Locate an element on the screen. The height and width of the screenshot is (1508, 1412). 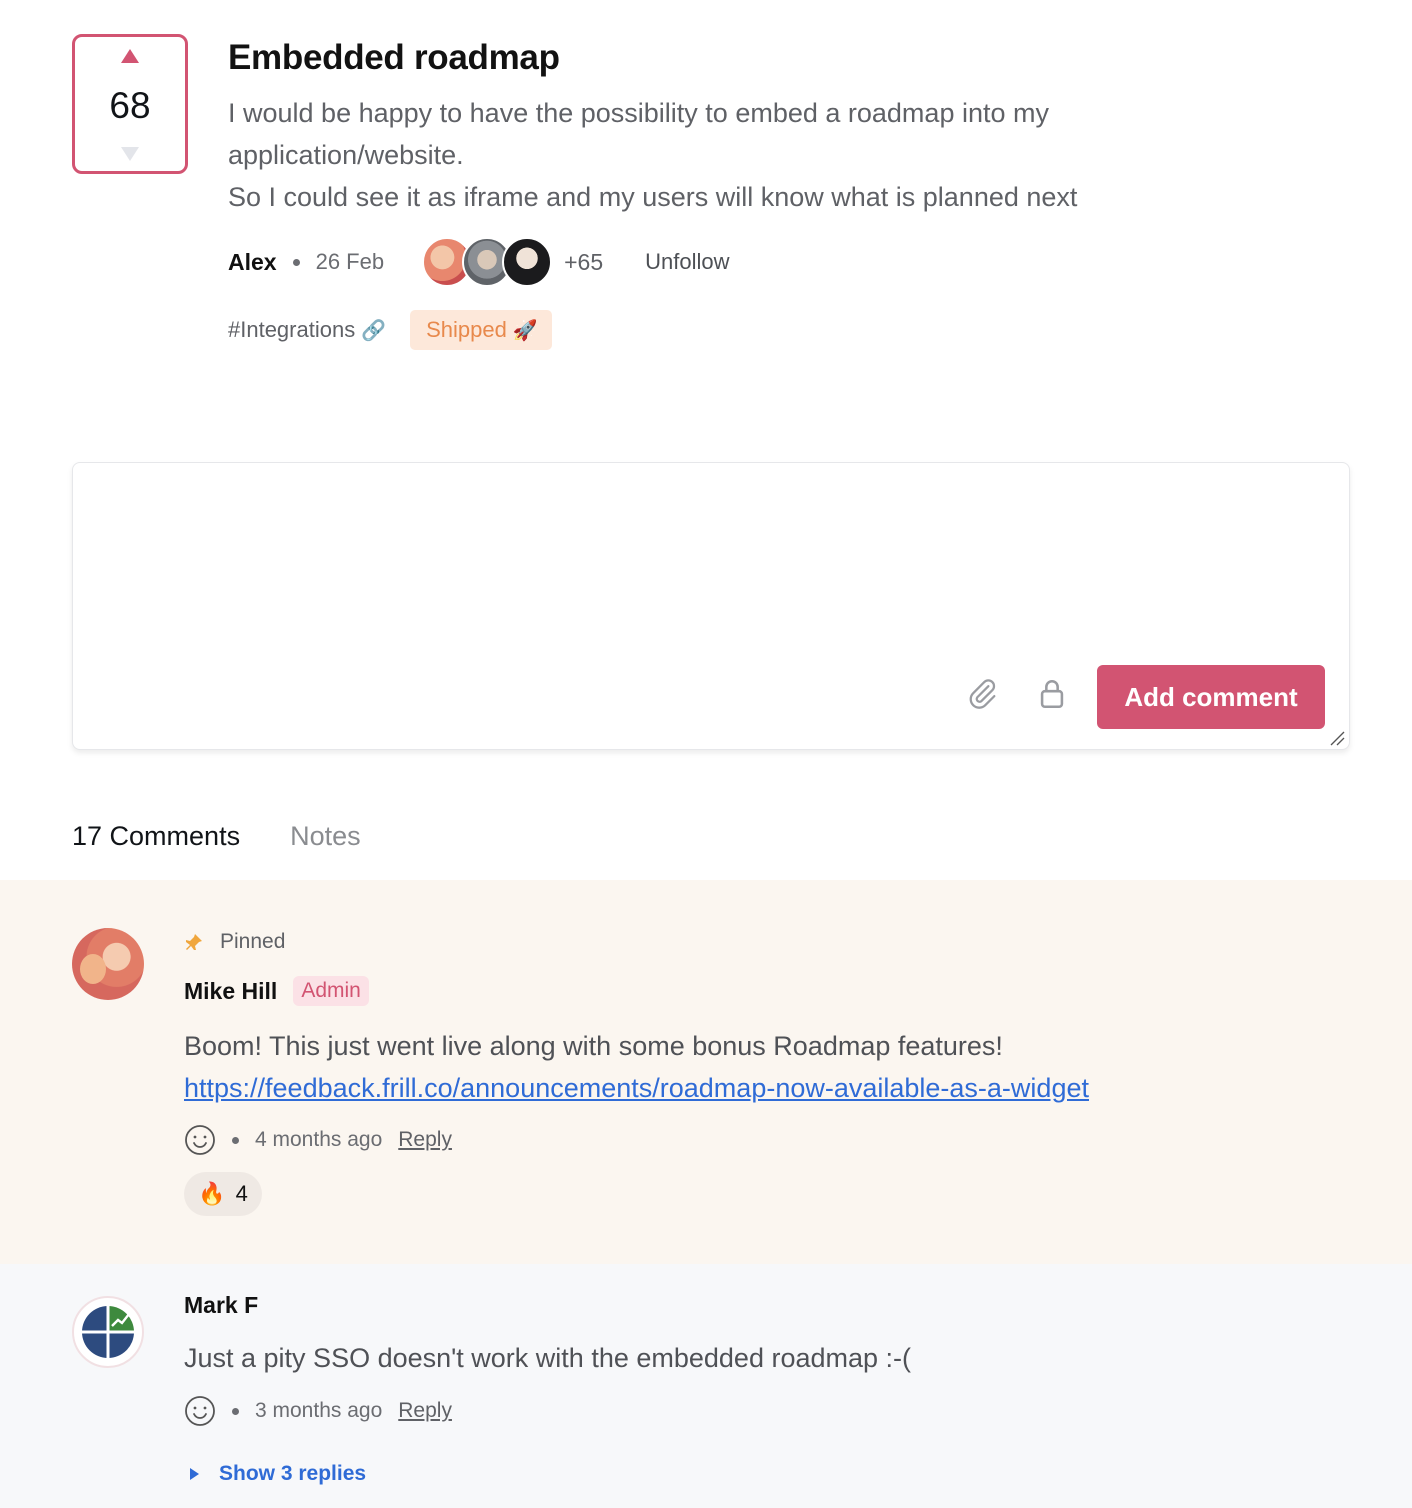
status-label: Shipped is located at coordinates (466, 329).